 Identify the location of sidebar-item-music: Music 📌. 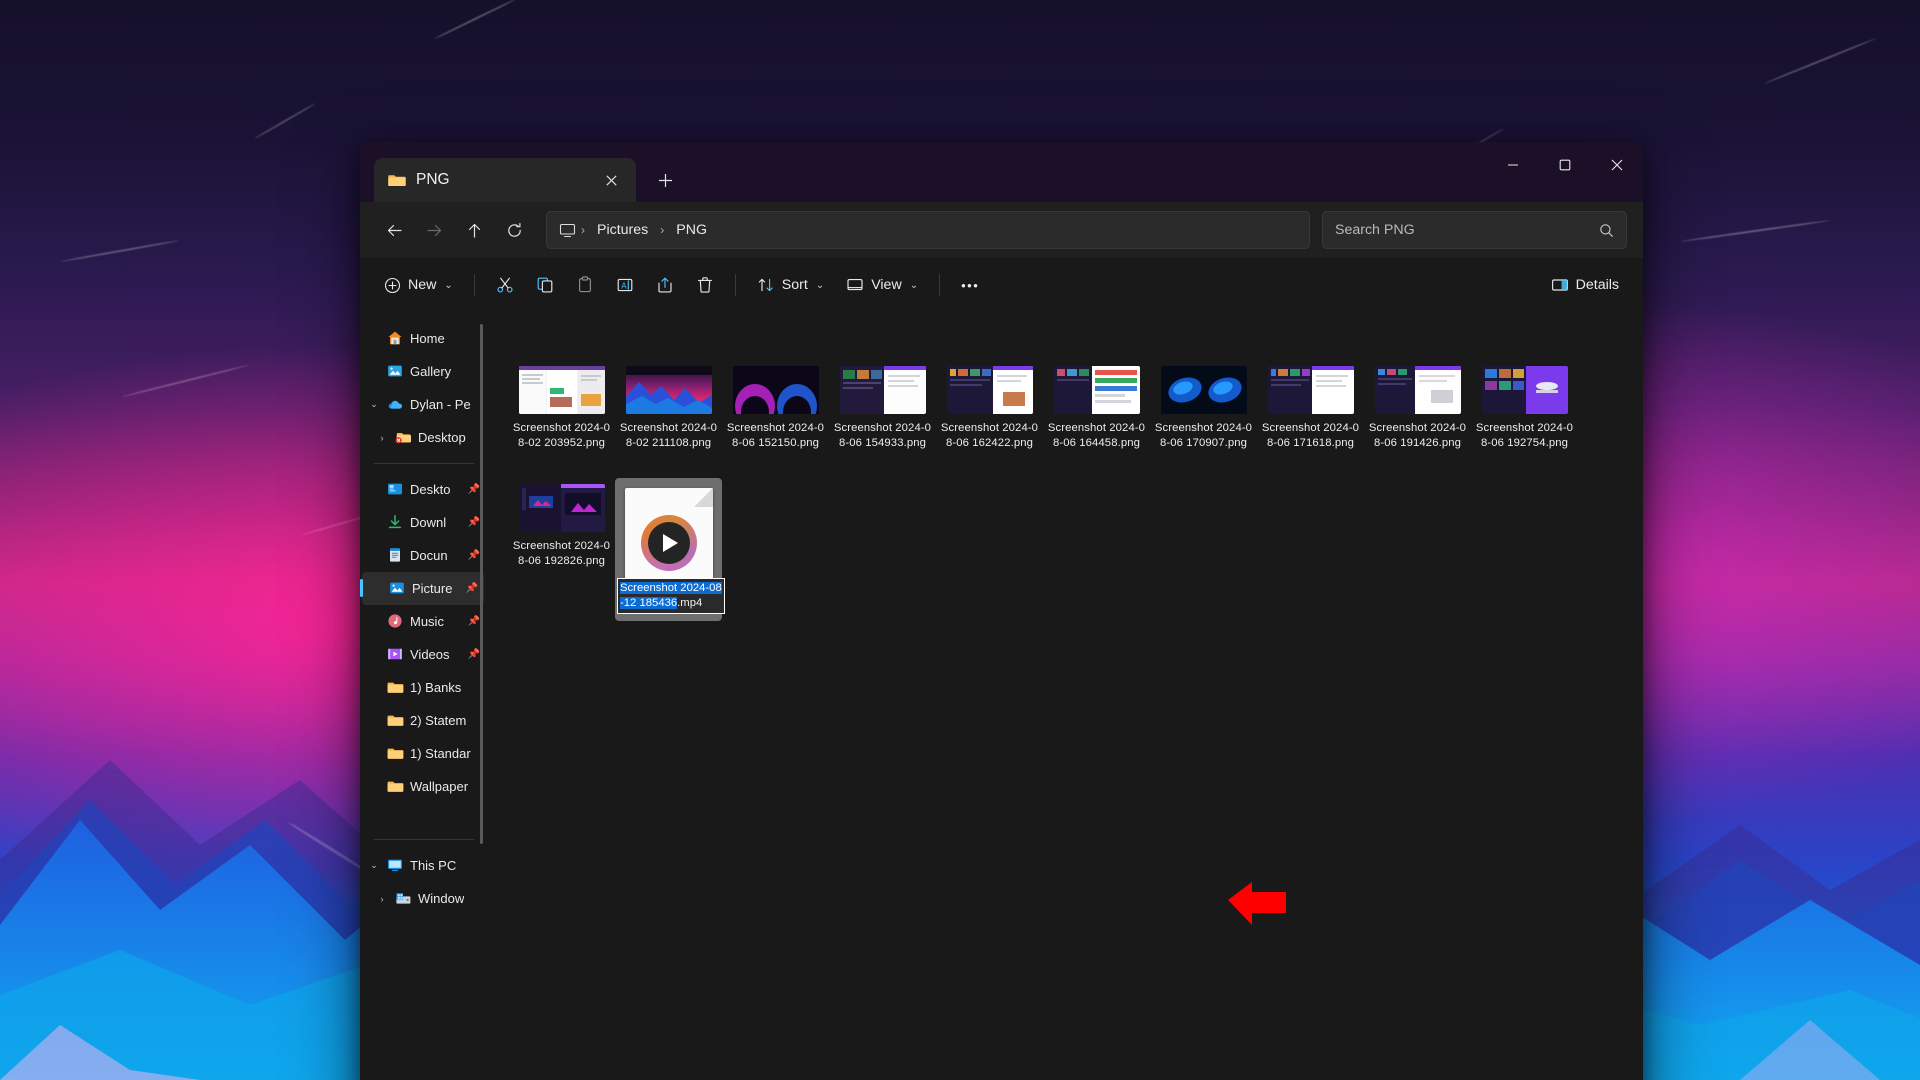
(423, 621).